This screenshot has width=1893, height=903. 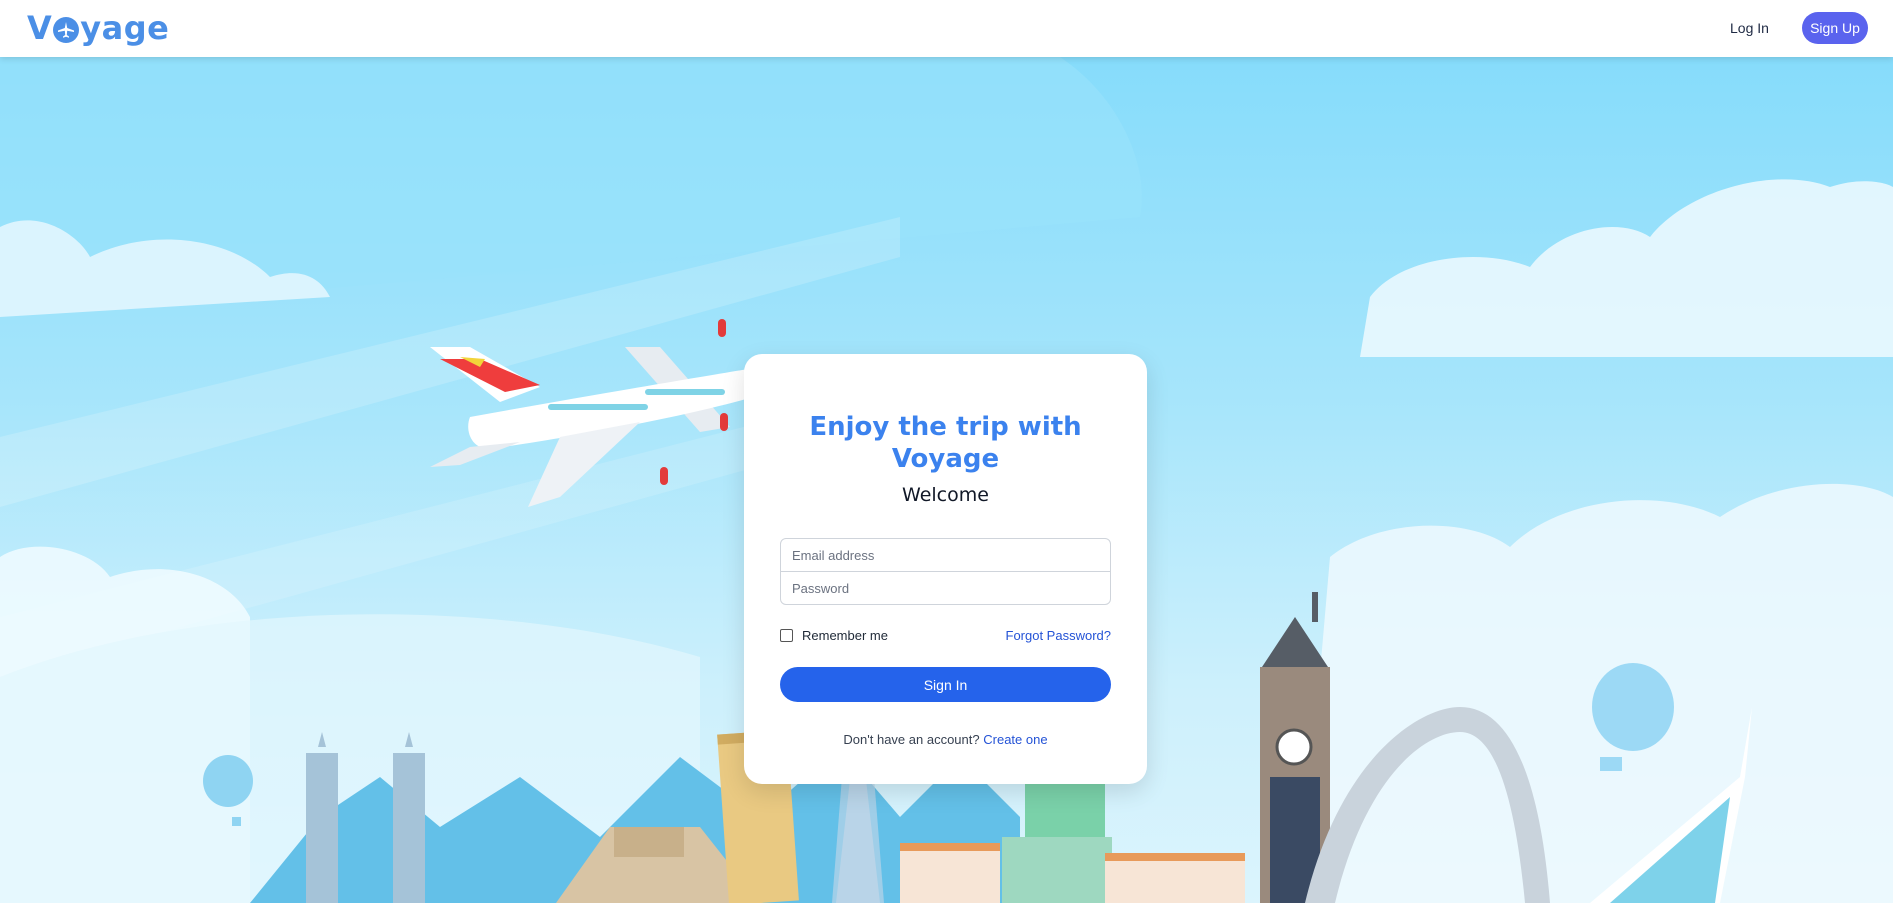 I want to click on password-input, so click(x=945, y=588).